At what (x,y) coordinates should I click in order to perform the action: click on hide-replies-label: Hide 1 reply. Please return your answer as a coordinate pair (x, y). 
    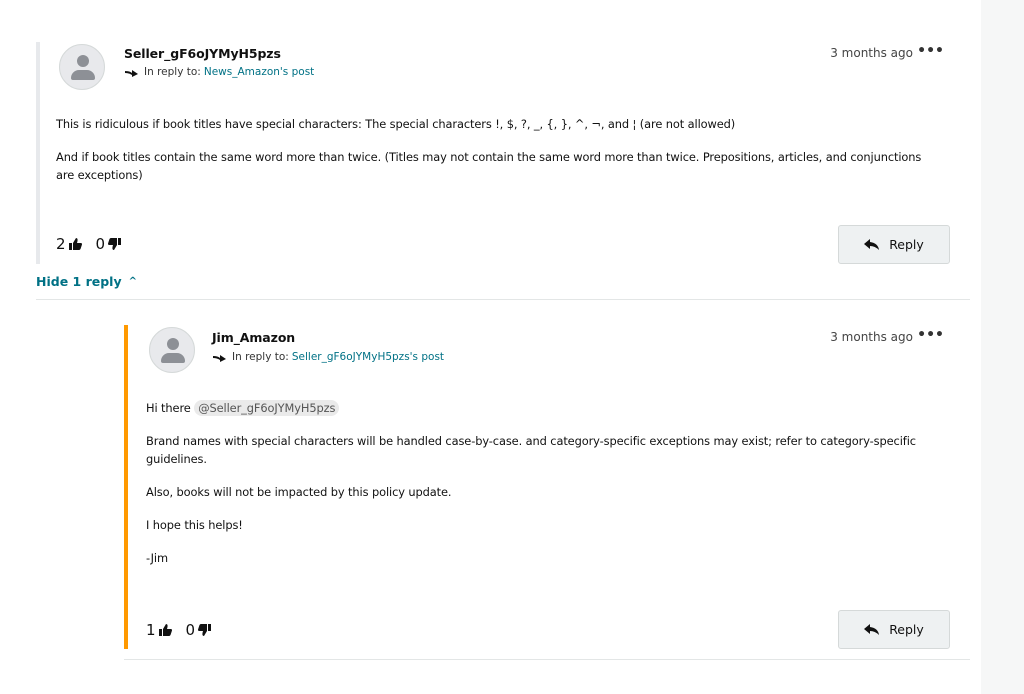
    Looking at the image, I should click on (79, 281).